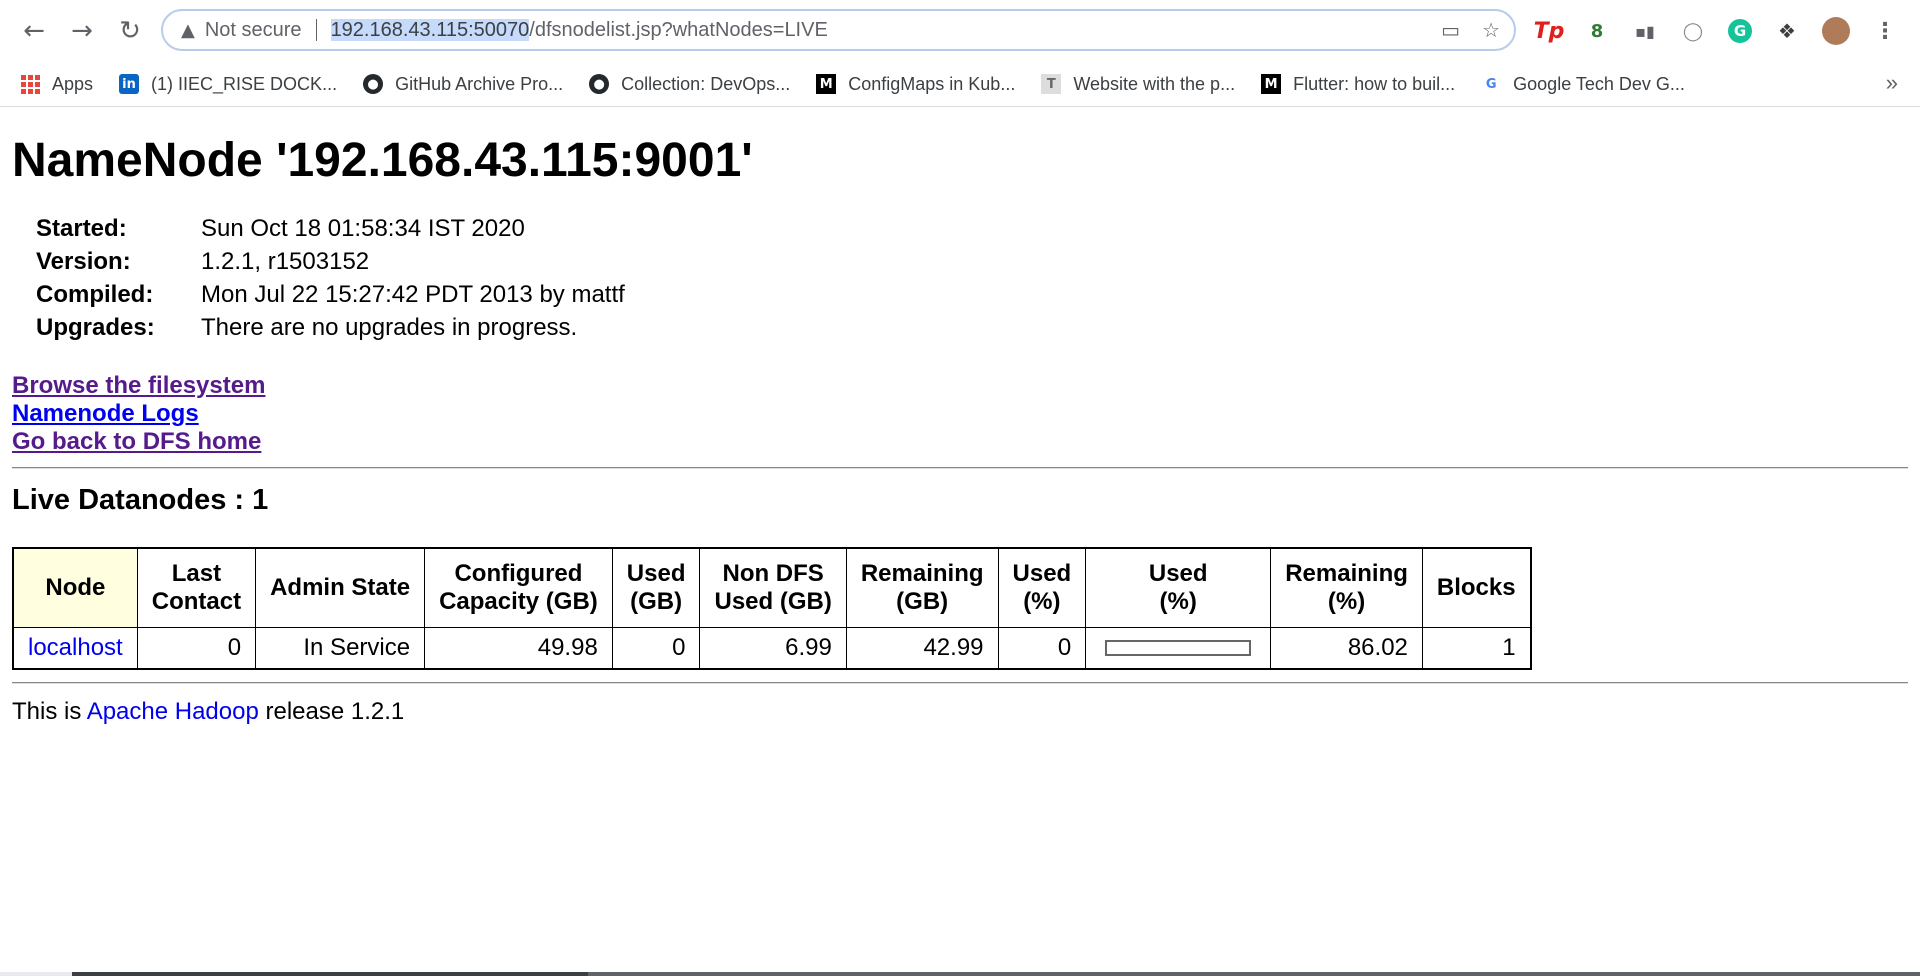 This screenshot has width=1920, height=976. What do you see at coordinates (253, 30) in the screenshot?
I see `security-label: Not secure` at bounding box center [253, 30].